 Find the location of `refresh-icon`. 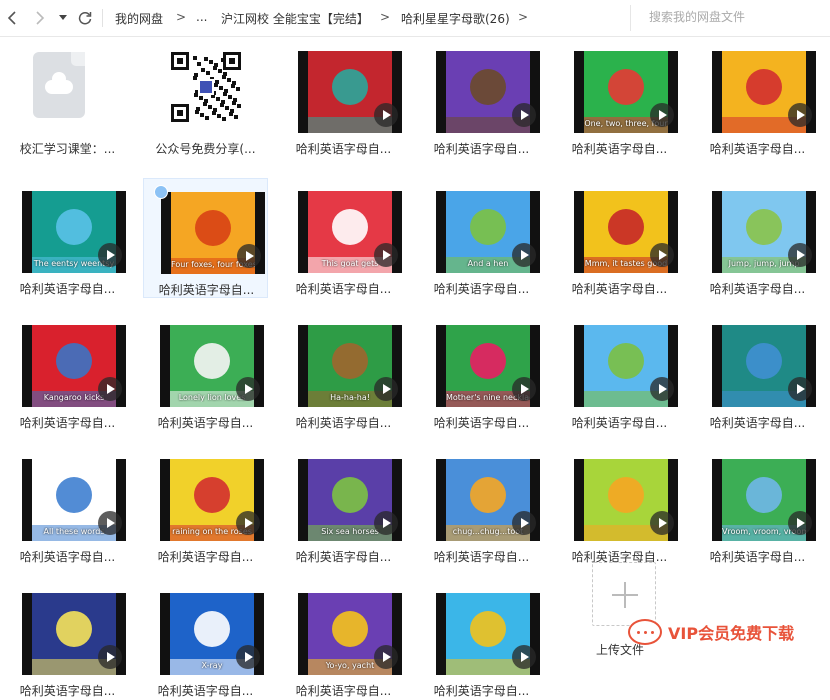

refresh-icon is located at coordinates (85, 18).